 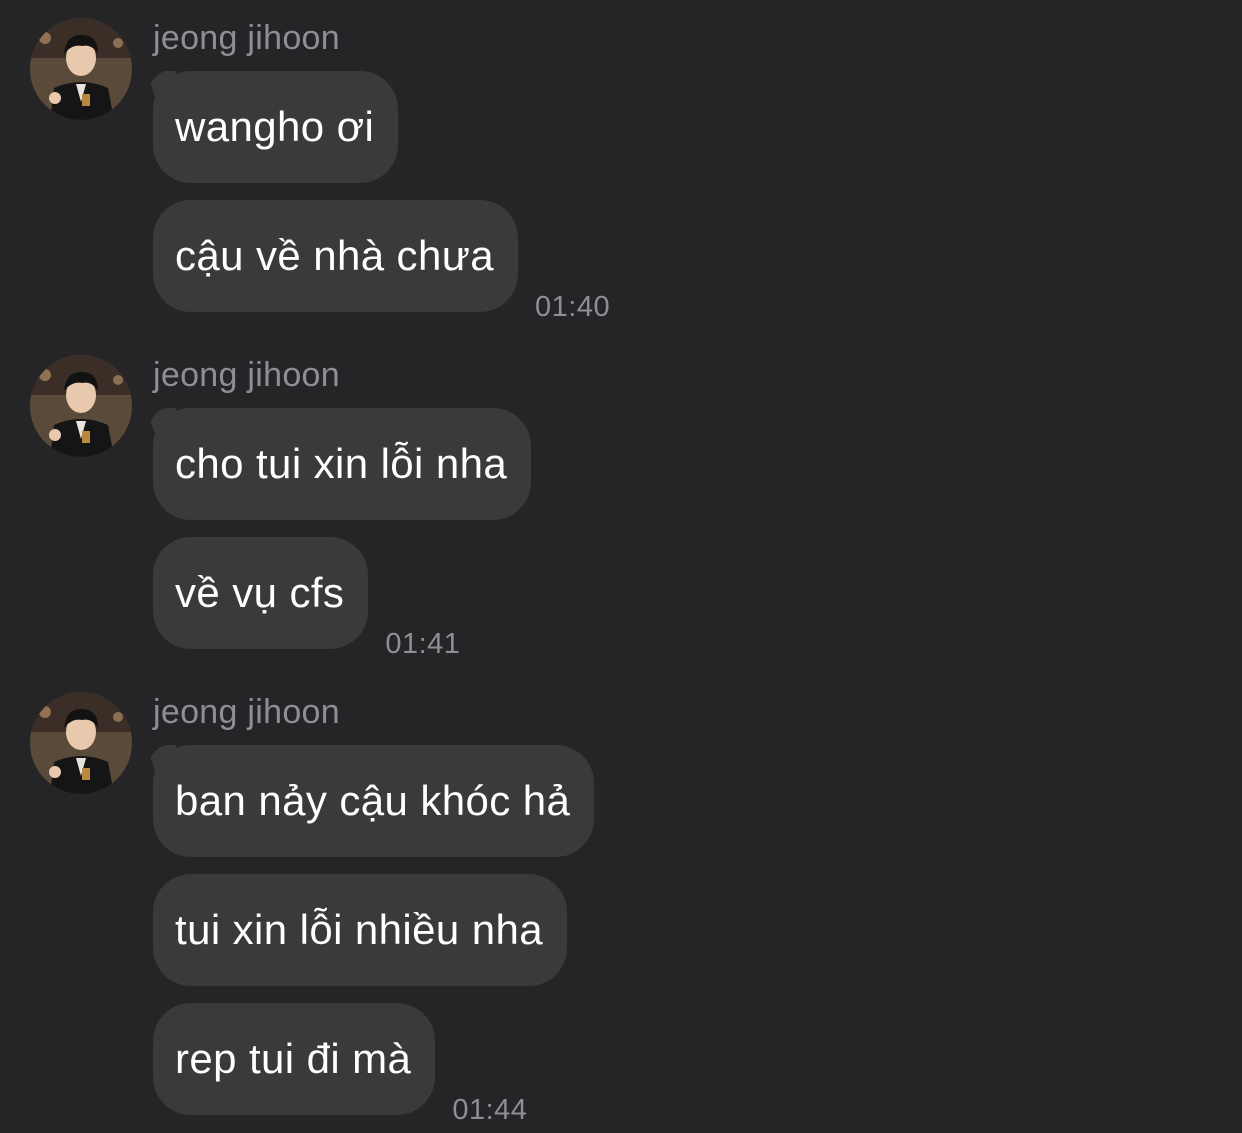 What do you see at coordinates (261, 593) in the screenshot?
I see `message-bubble: về vụ cfs` at bounding box center [261, 593].